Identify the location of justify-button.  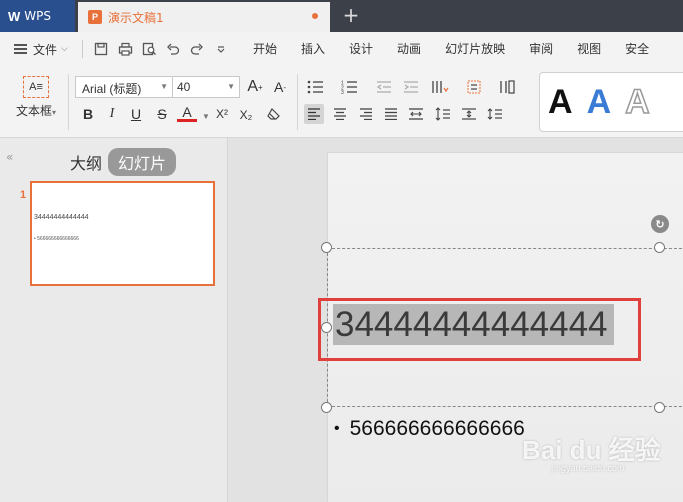
(391, 114).